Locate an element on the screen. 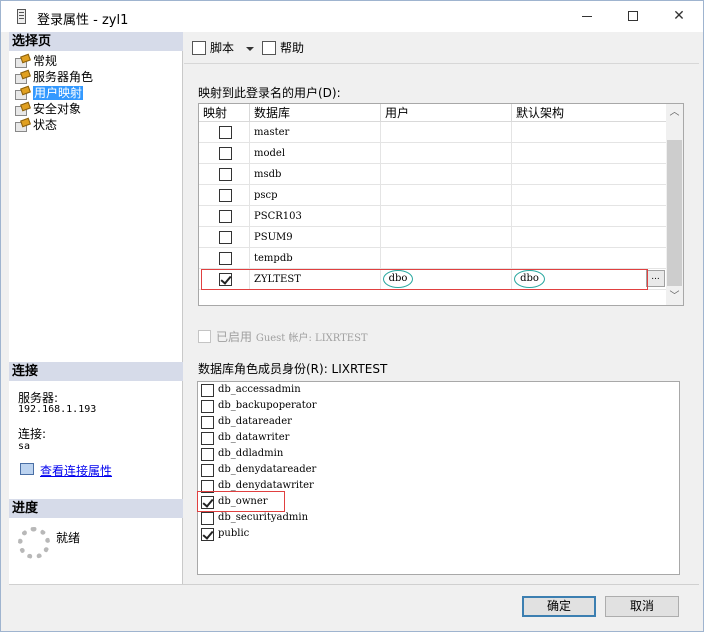  ok-button: 确定 is located at coordinates (559, 606).